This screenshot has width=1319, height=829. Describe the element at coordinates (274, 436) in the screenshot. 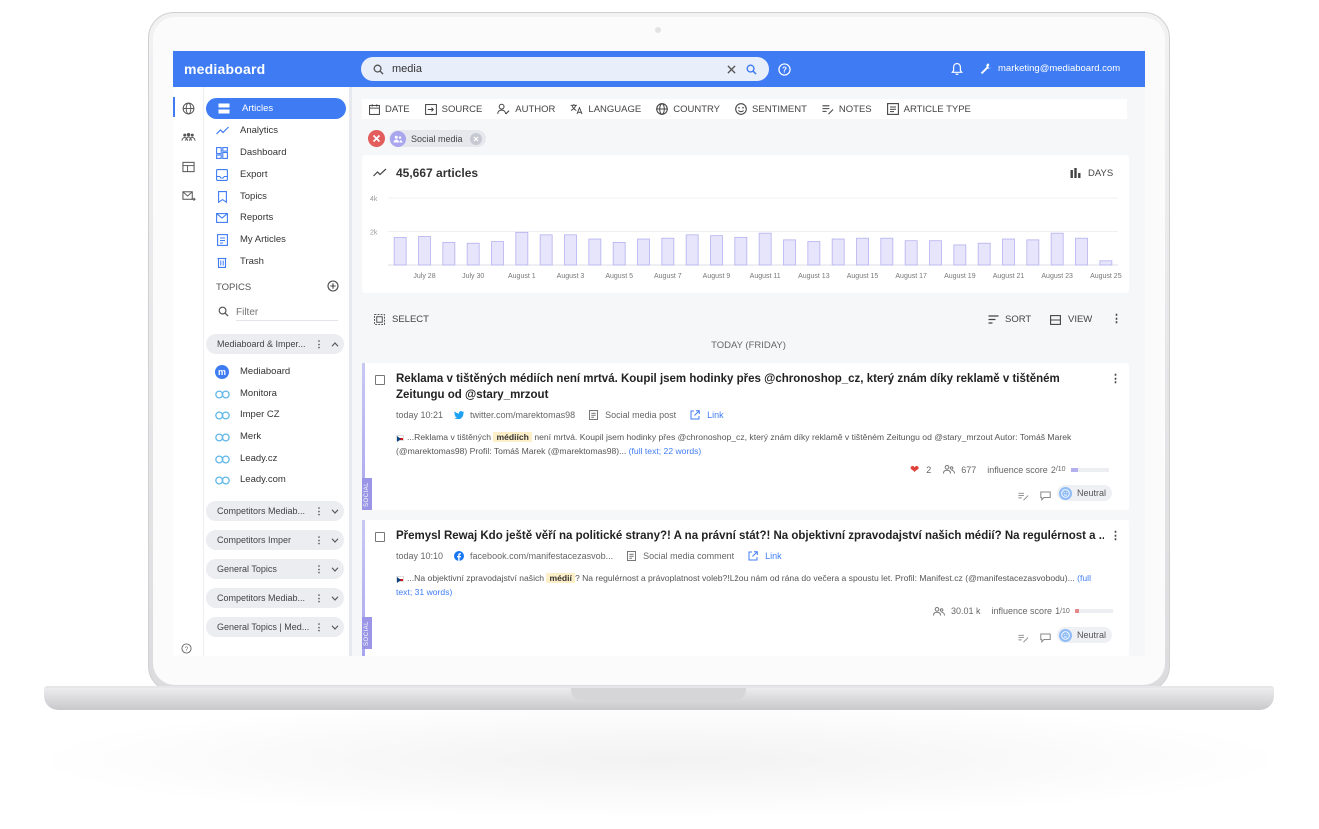

I see `topic-item: Merk` at that location.